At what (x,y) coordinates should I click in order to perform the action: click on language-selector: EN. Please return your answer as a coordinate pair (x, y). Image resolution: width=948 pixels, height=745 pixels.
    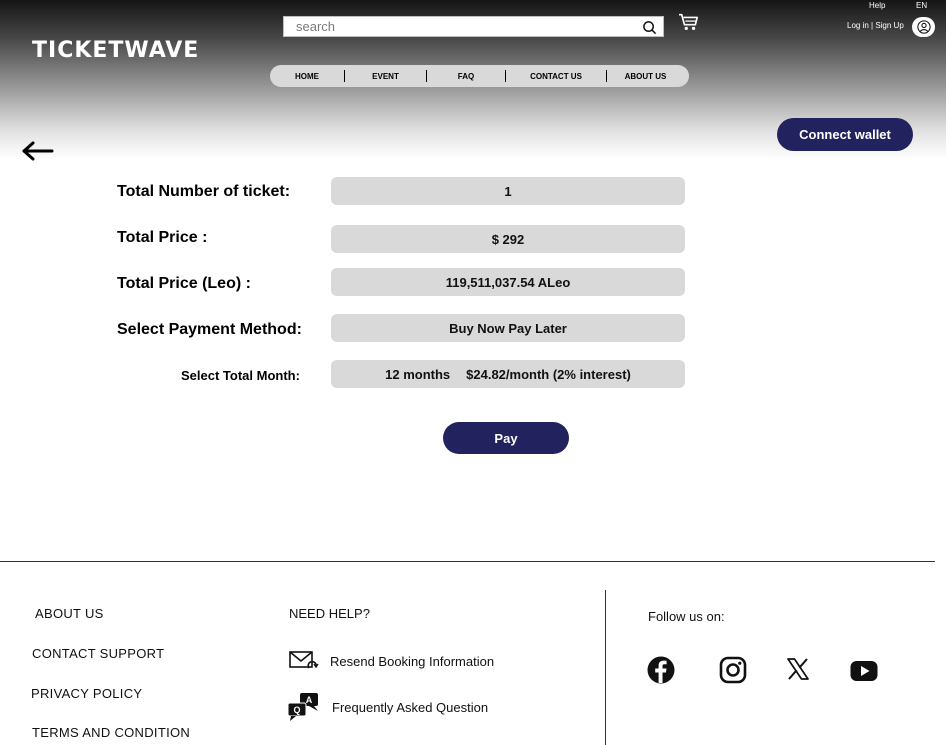
    Looking at the image, I should click on (921, 5).